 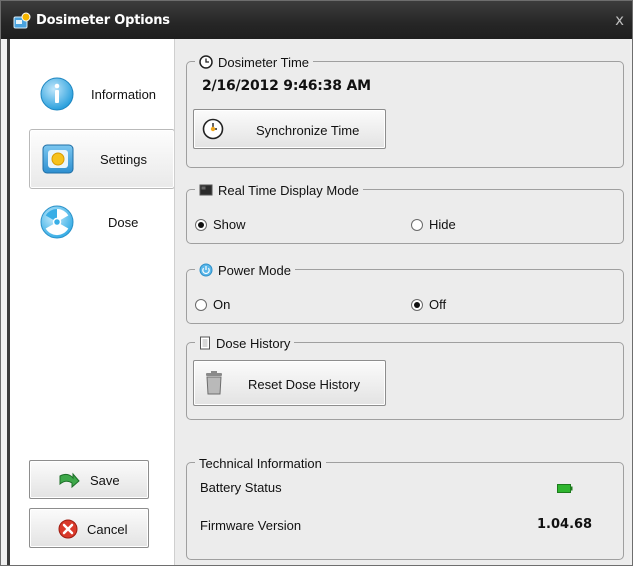 What do you see at coordinates (304, 384) in the screenshot?
I see `reset-label: Reset Dose History` at bounding box center [304, 384].